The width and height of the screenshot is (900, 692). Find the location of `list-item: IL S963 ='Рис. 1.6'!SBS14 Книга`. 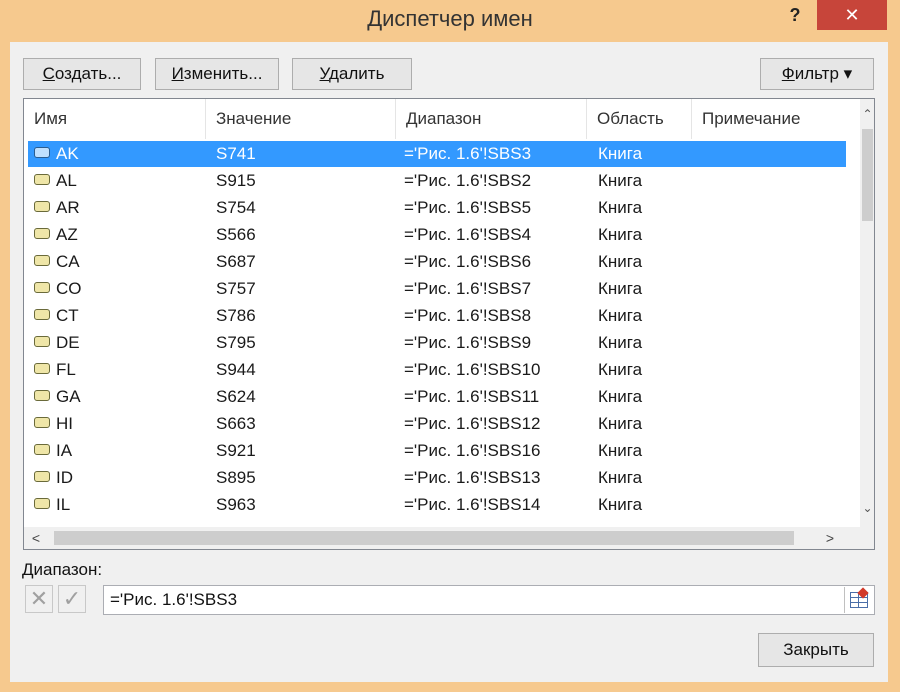

list-item: IL S963 ='Рис. 1.6'!SBS14 Книга is located at coordinates (437, 505).